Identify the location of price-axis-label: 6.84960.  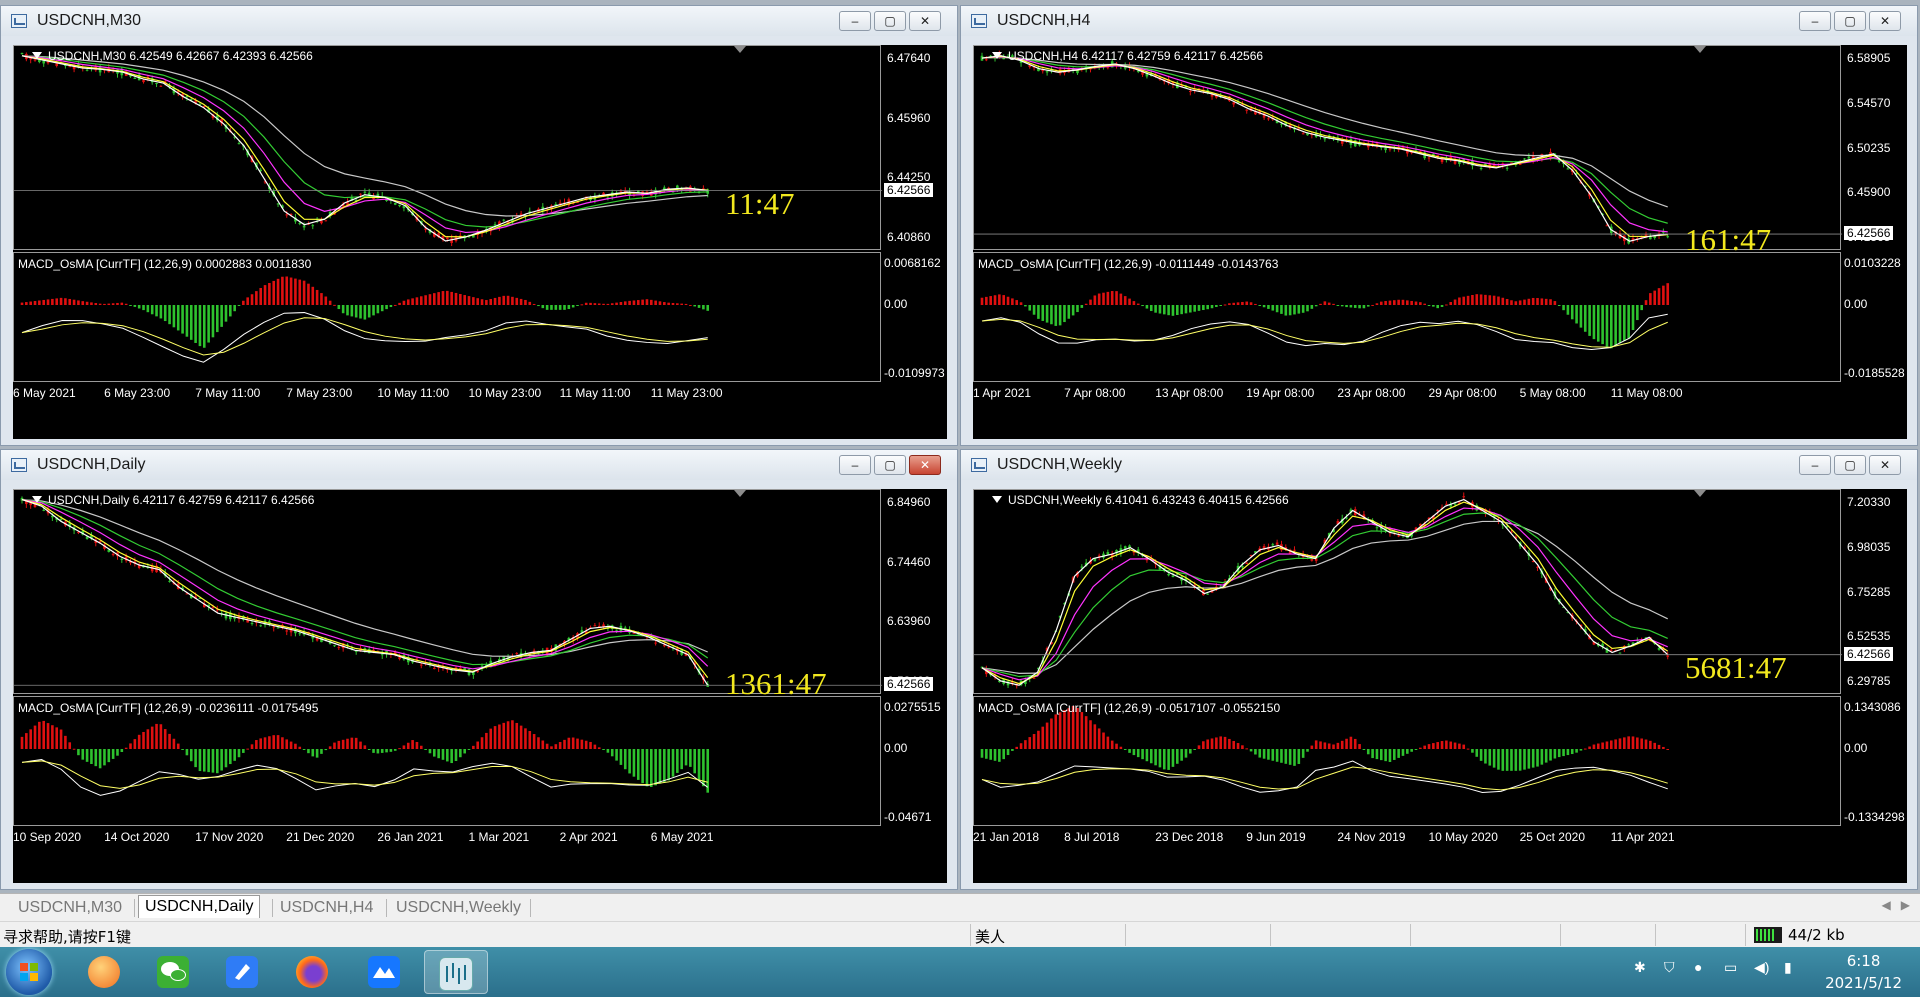
(909, 502).